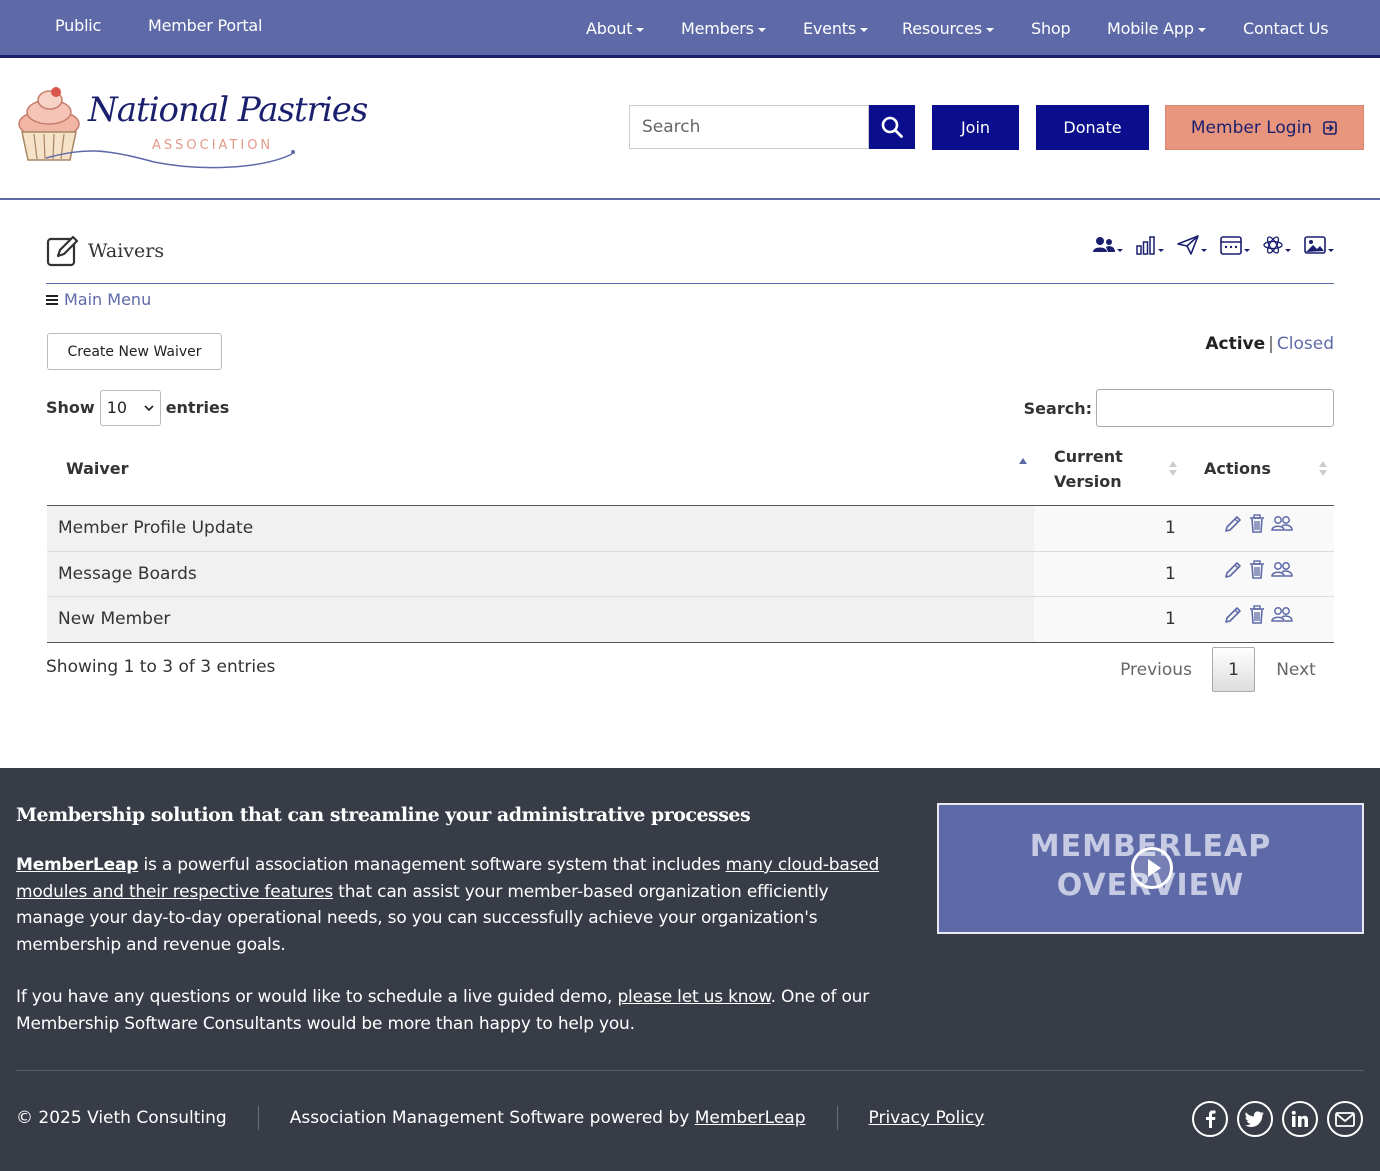  I want to click on users-icon, so click(1104, 244).